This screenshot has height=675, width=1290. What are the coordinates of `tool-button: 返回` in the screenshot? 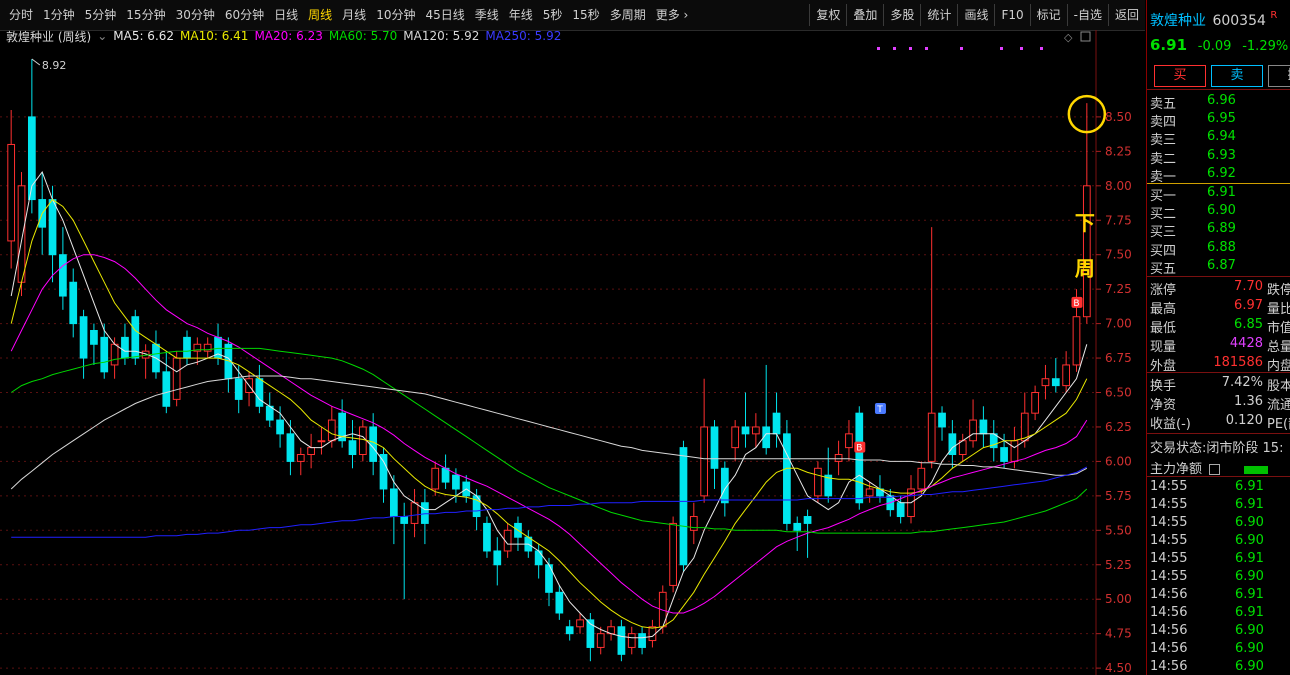 It's located at (1126, 15).